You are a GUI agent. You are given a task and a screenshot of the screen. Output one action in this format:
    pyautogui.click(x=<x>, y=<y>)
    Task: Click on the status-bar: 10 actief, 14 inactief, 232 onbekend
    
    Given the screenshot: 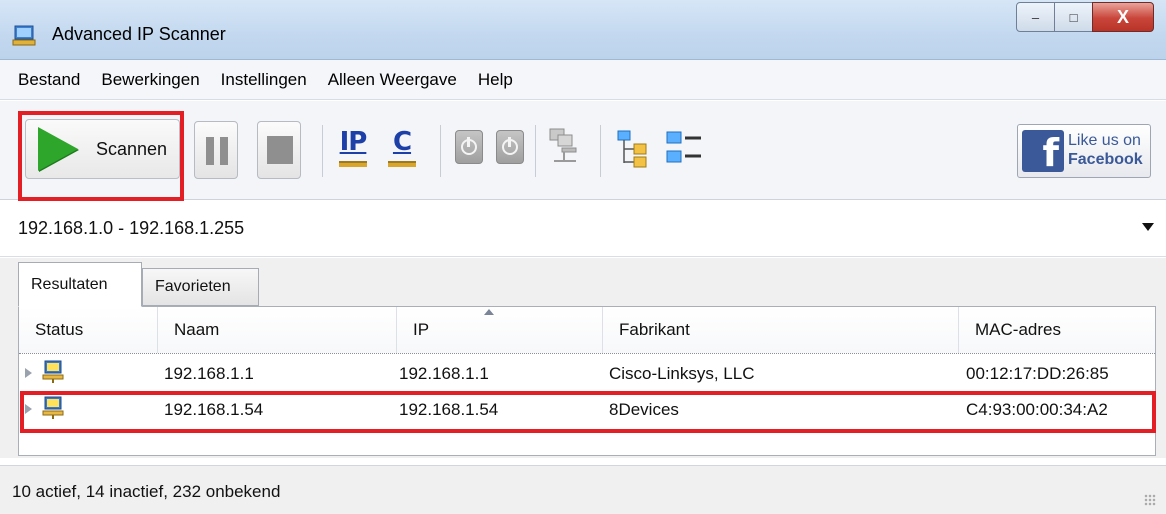 What is the action you would take?
    pyautogui.click(x=583, y=489)
    